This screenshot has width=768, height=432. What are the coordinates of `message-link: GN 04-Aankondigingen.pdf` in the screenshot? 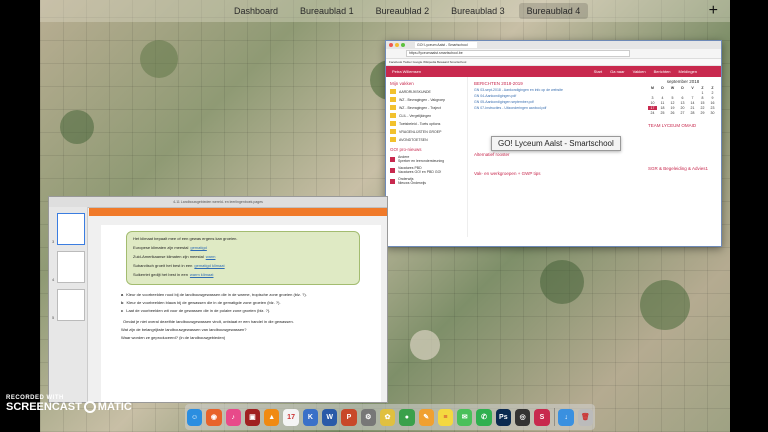 It's located at (559, 96).